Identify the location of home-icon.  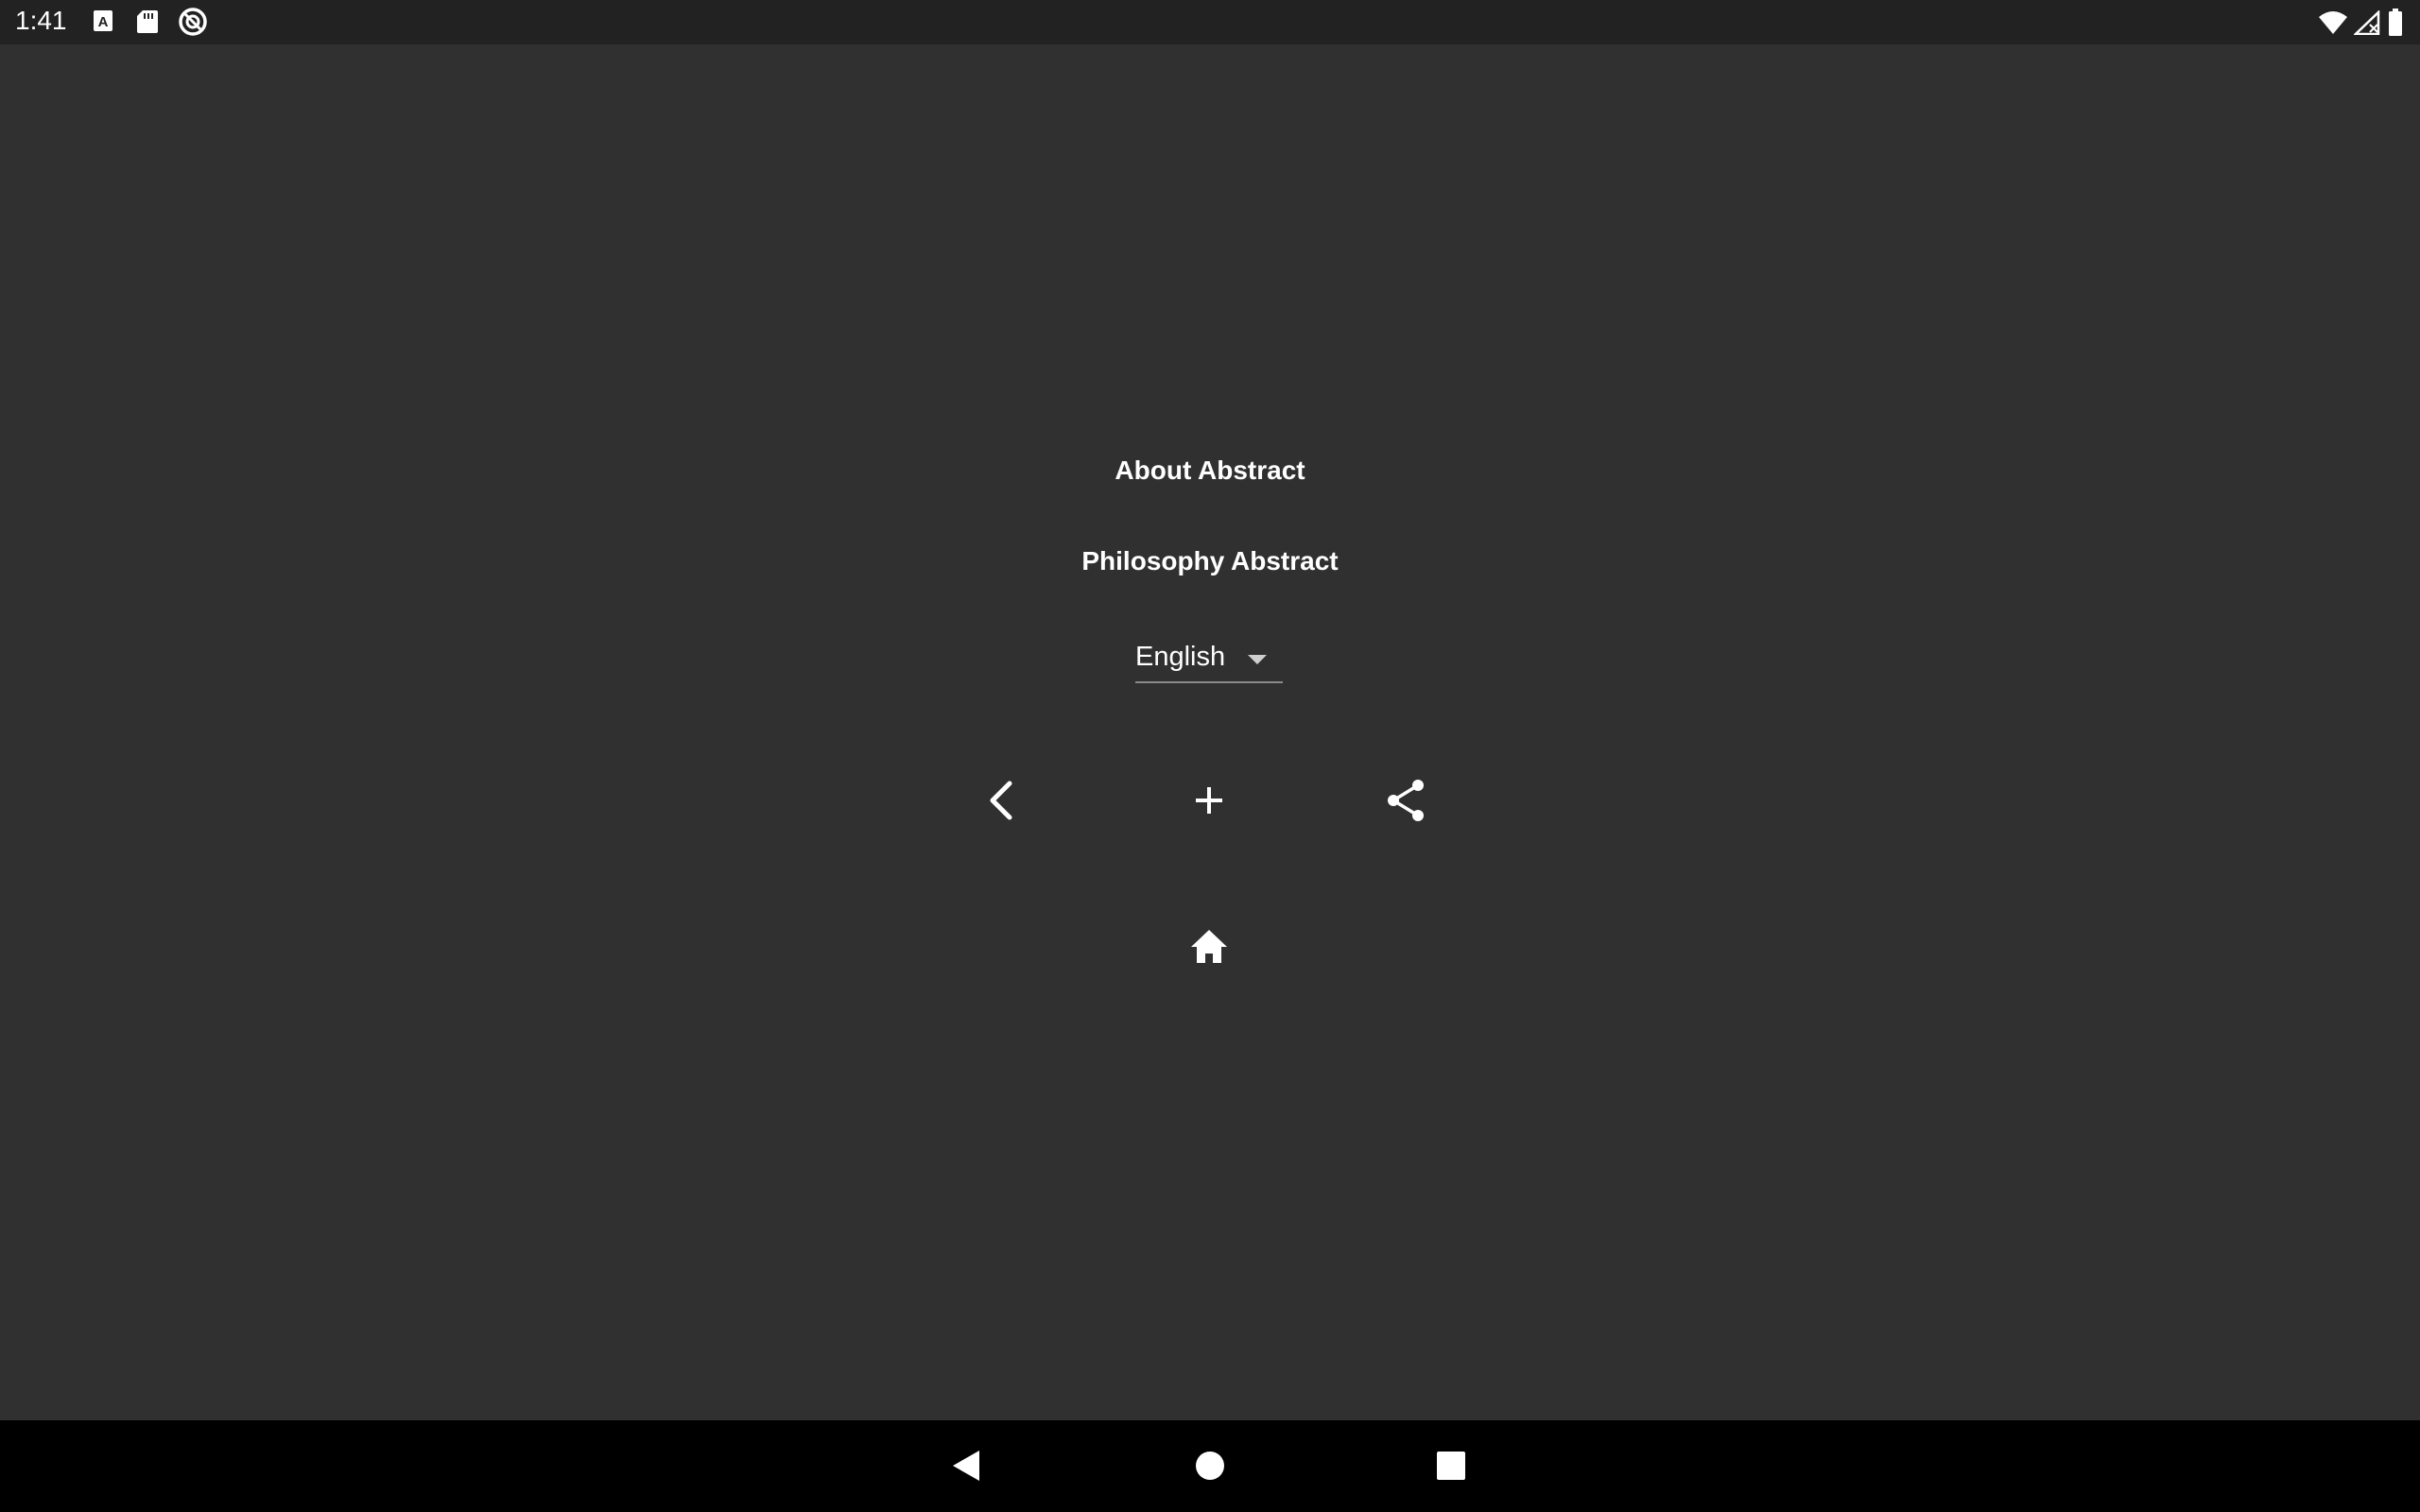
(1209, 946).